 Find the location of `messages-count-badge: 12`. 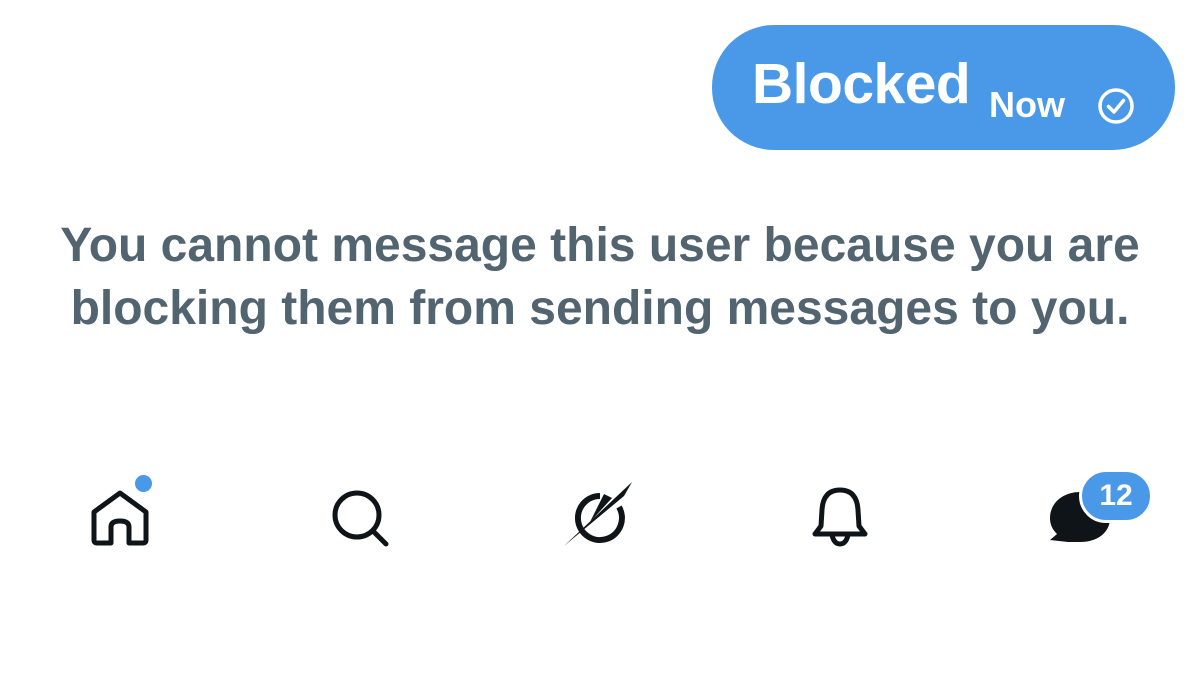

messages-count-badge: 12 is located at coordinates (1116, 496).